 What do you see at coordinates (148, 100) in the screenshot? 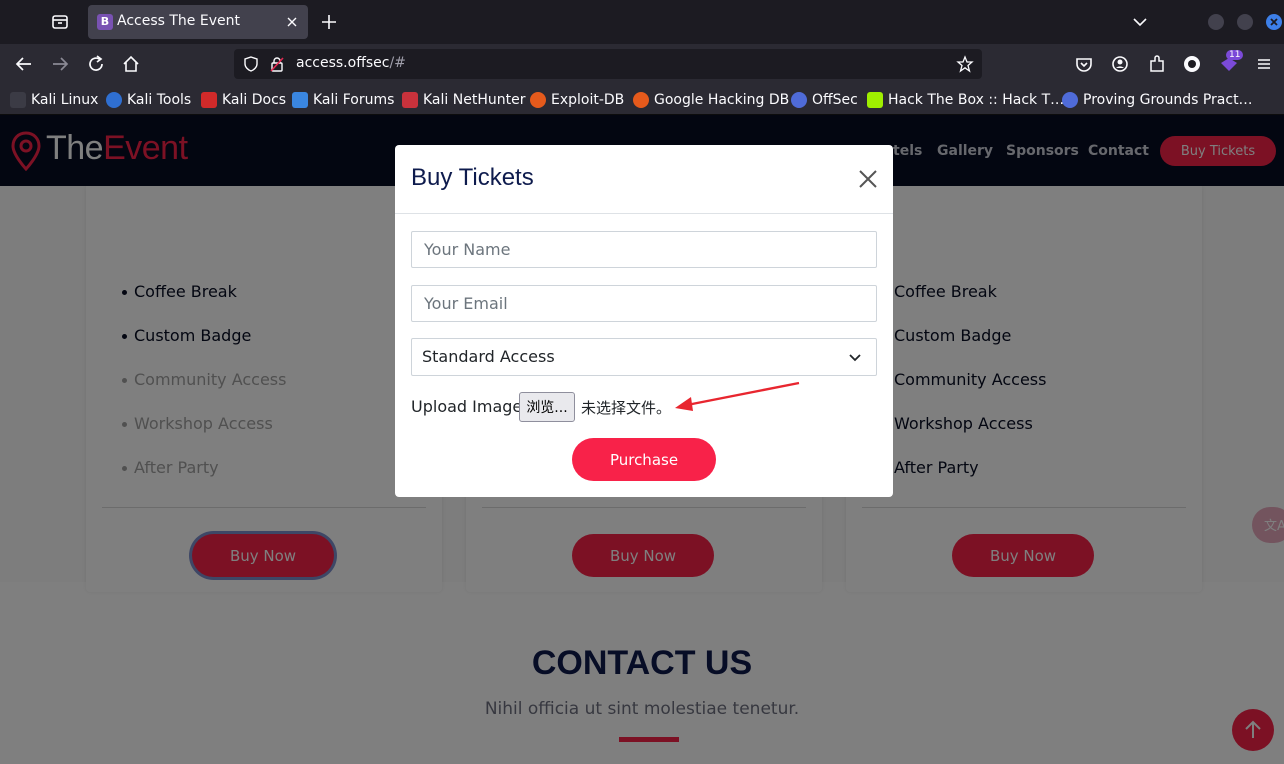
I see `bookmark-kali-tools: Kali Tools` at bounding box center [148, 100].